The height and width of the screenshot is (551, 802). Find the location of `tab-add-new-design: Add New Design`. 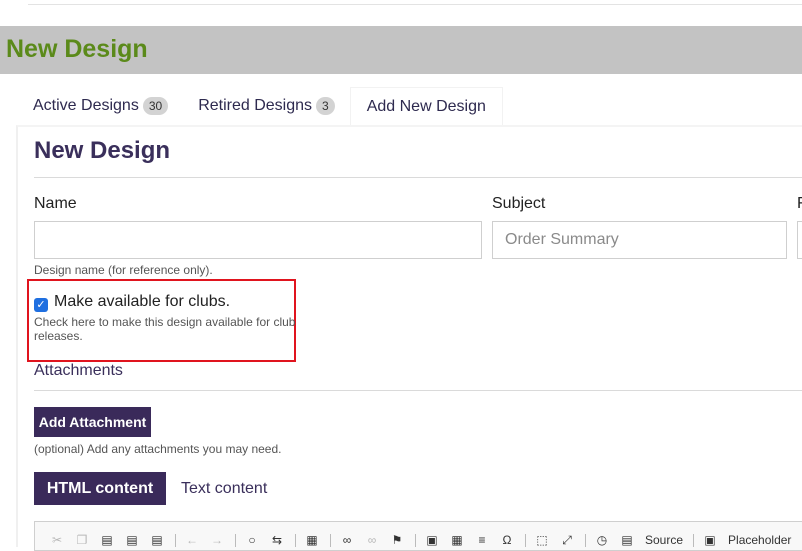

tab-add-new-design: Add New Design is located at coordinates (426, 106).